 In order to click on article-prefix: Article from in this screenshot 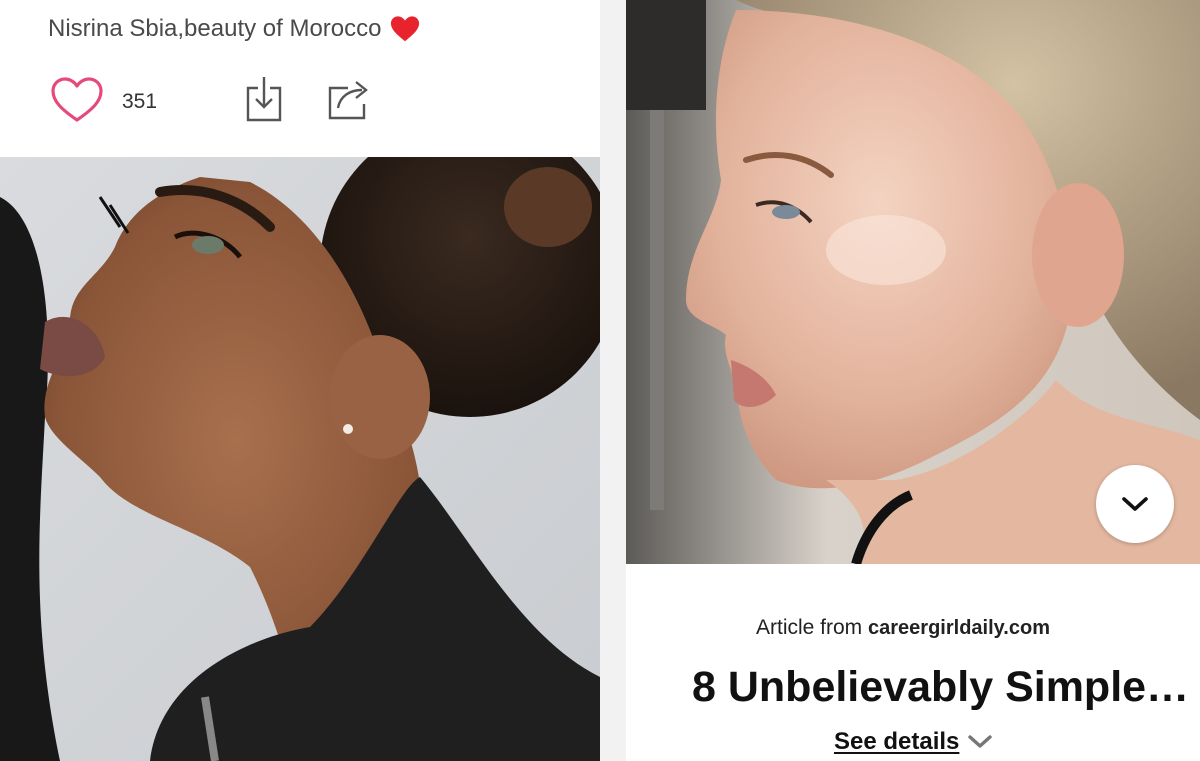, I will do `click(809, 627)`.